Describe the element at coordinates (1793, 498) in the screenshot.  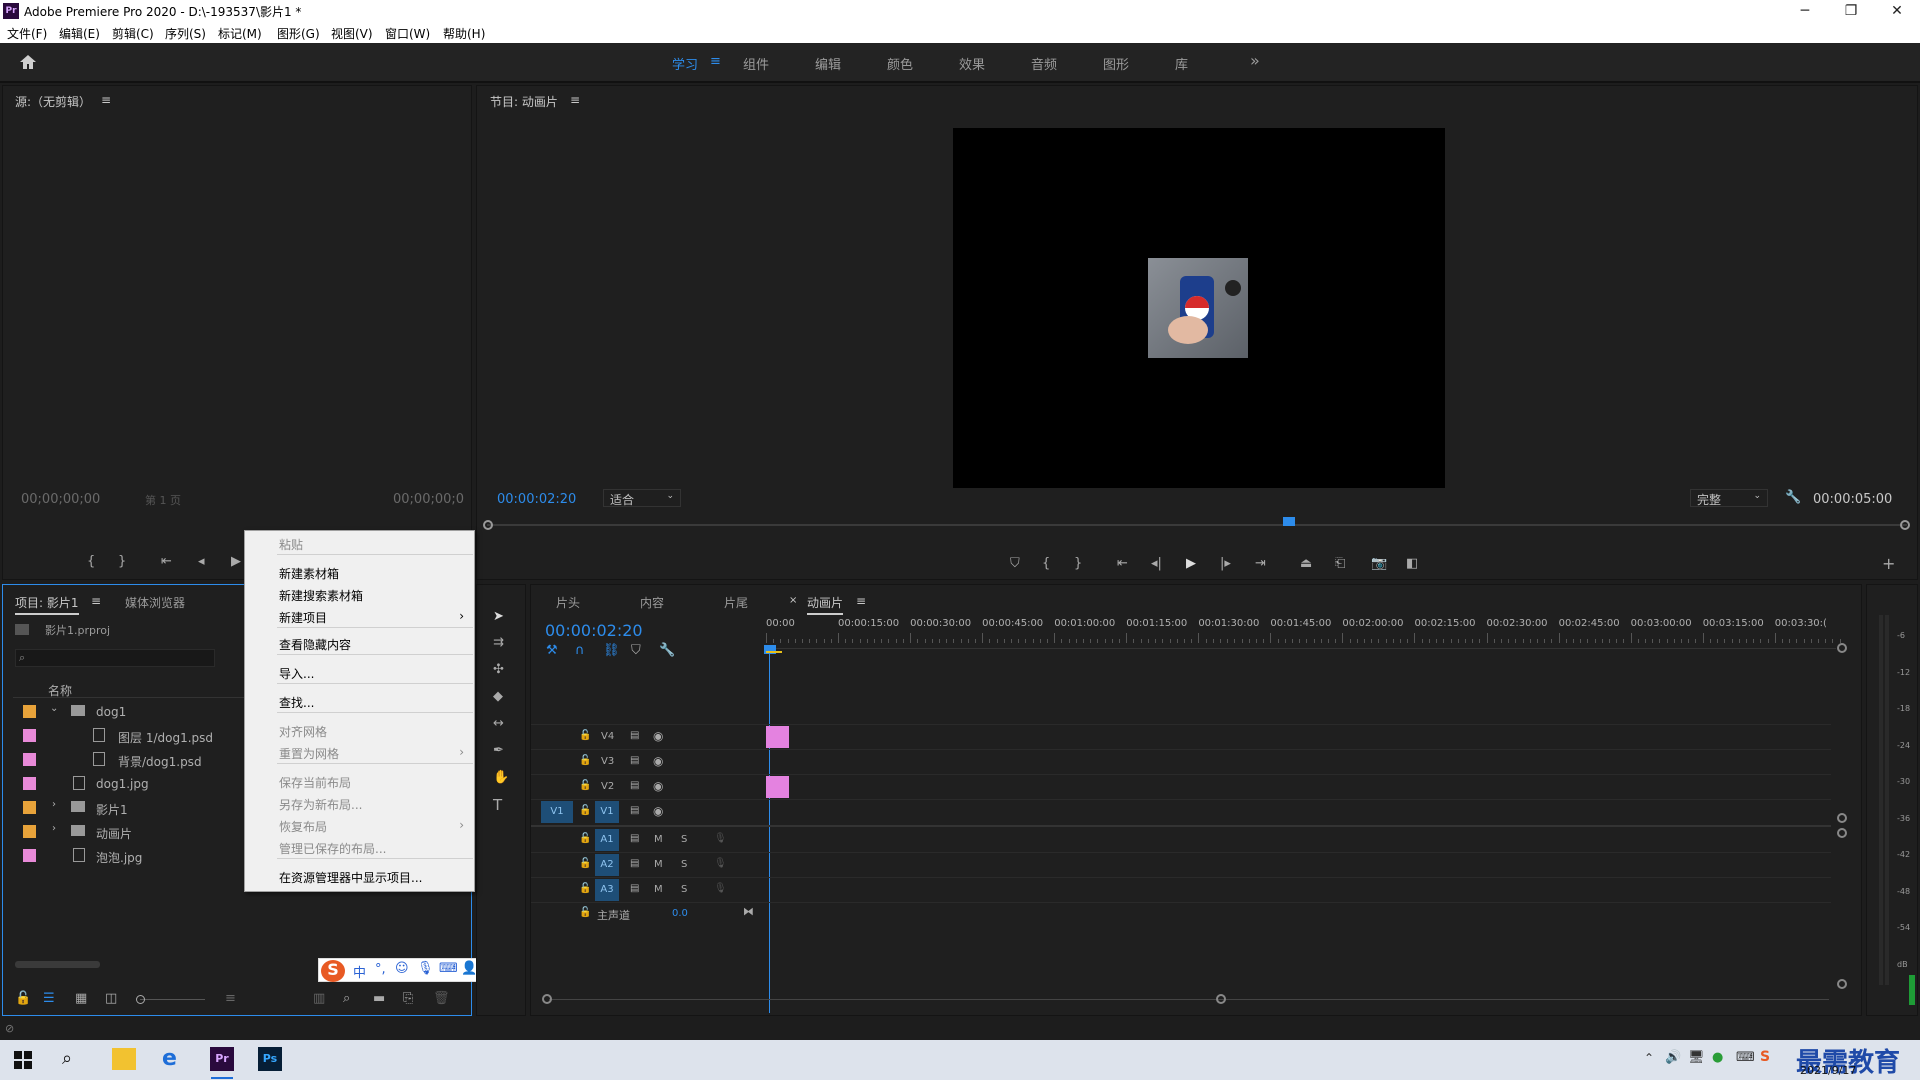
I see `wrench-icon: 🔧` at that location.